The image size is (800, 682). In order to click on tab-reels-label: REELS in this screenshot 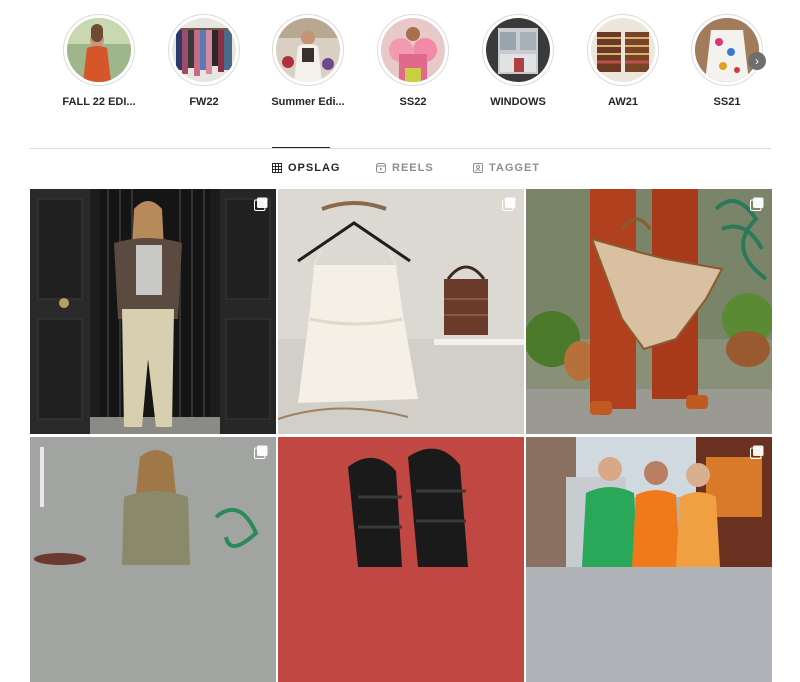, I will do `click(413, 168)`.